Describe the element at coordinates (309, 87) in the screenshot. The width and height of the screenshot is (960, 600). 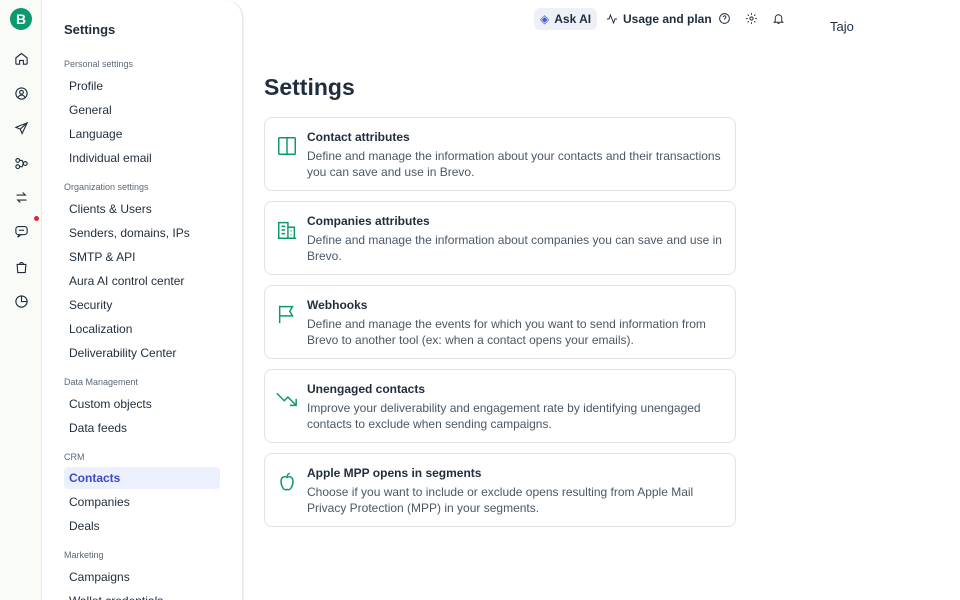
I see `page-title: Settings` at that location.